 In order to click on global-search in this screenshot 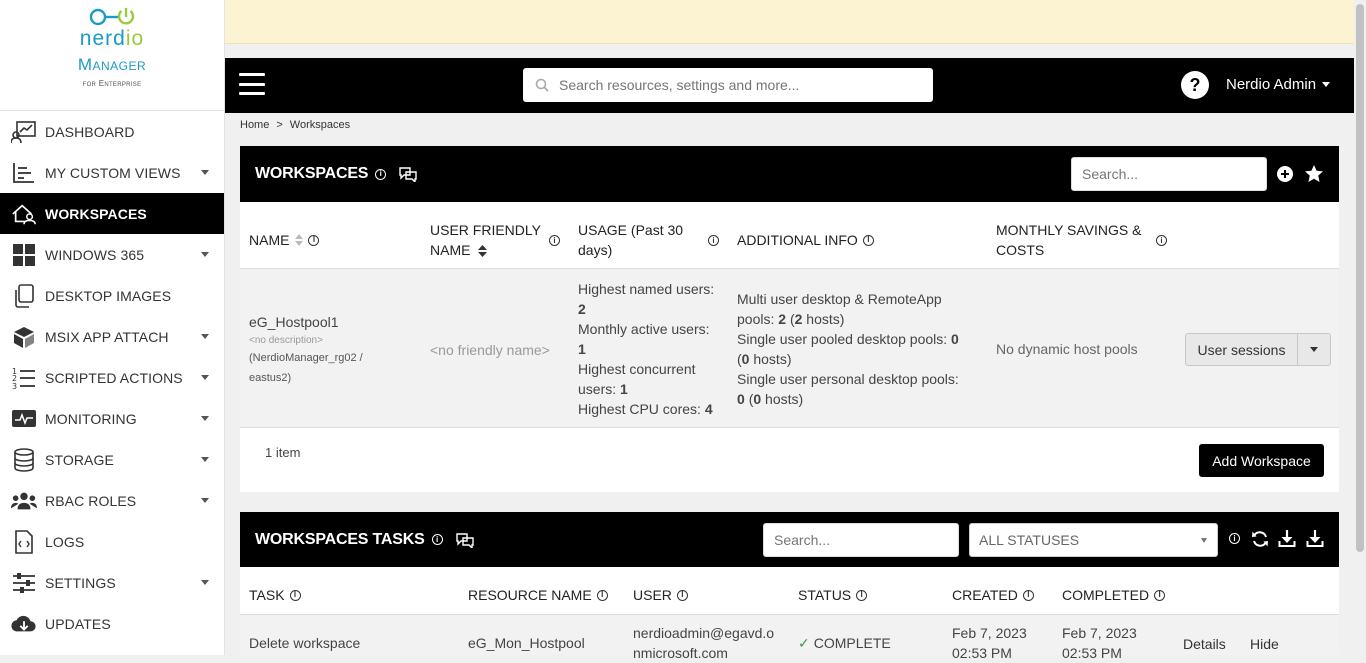, I will do `click(728, 85)`.